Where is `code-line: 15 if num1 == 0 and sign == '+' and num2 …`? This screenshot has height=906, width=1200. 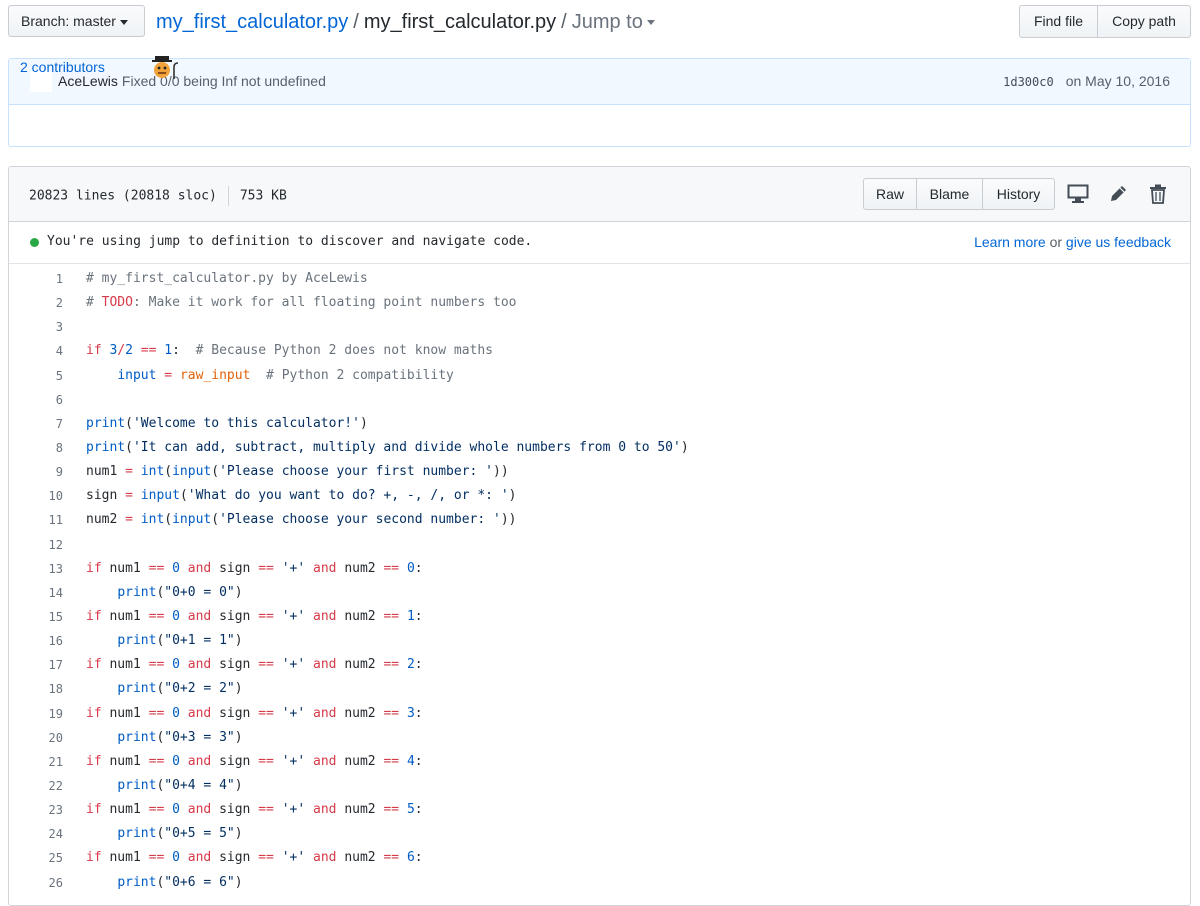
code-line: 15 if num1 == 0 and sign == '+' and num2 … is located at coordinates (599, 617).